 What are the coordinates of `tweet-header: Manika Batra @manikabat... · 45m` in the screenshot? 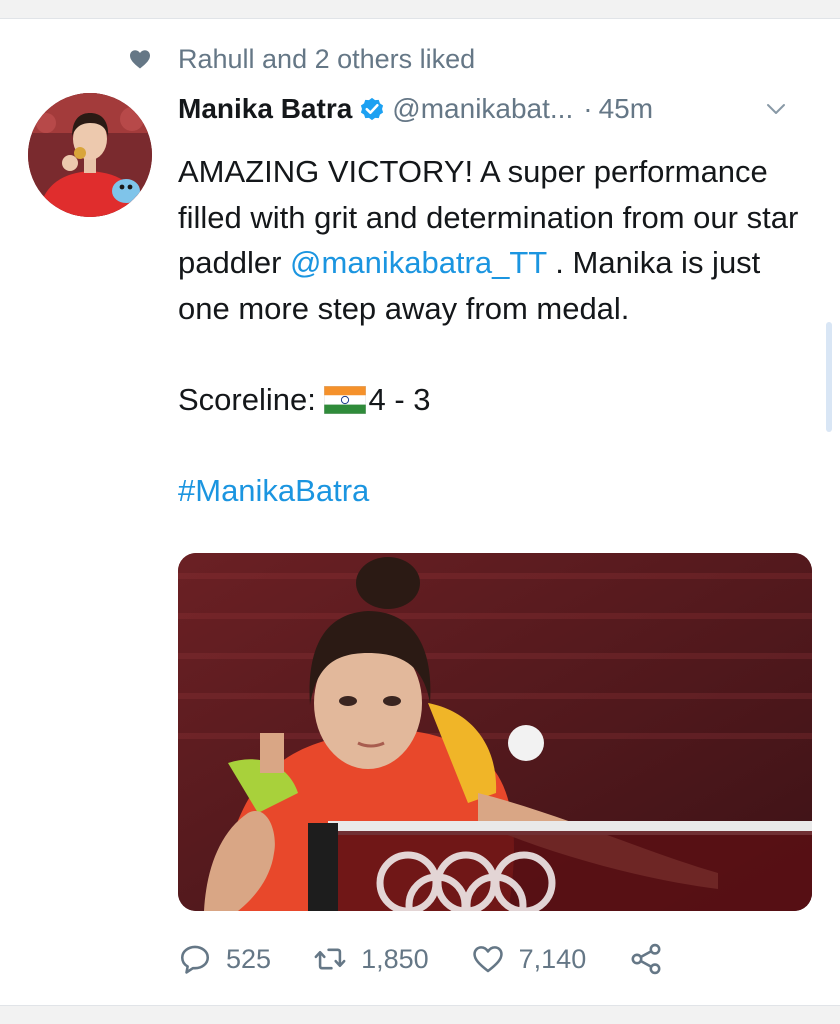 It's located at (498, 109).